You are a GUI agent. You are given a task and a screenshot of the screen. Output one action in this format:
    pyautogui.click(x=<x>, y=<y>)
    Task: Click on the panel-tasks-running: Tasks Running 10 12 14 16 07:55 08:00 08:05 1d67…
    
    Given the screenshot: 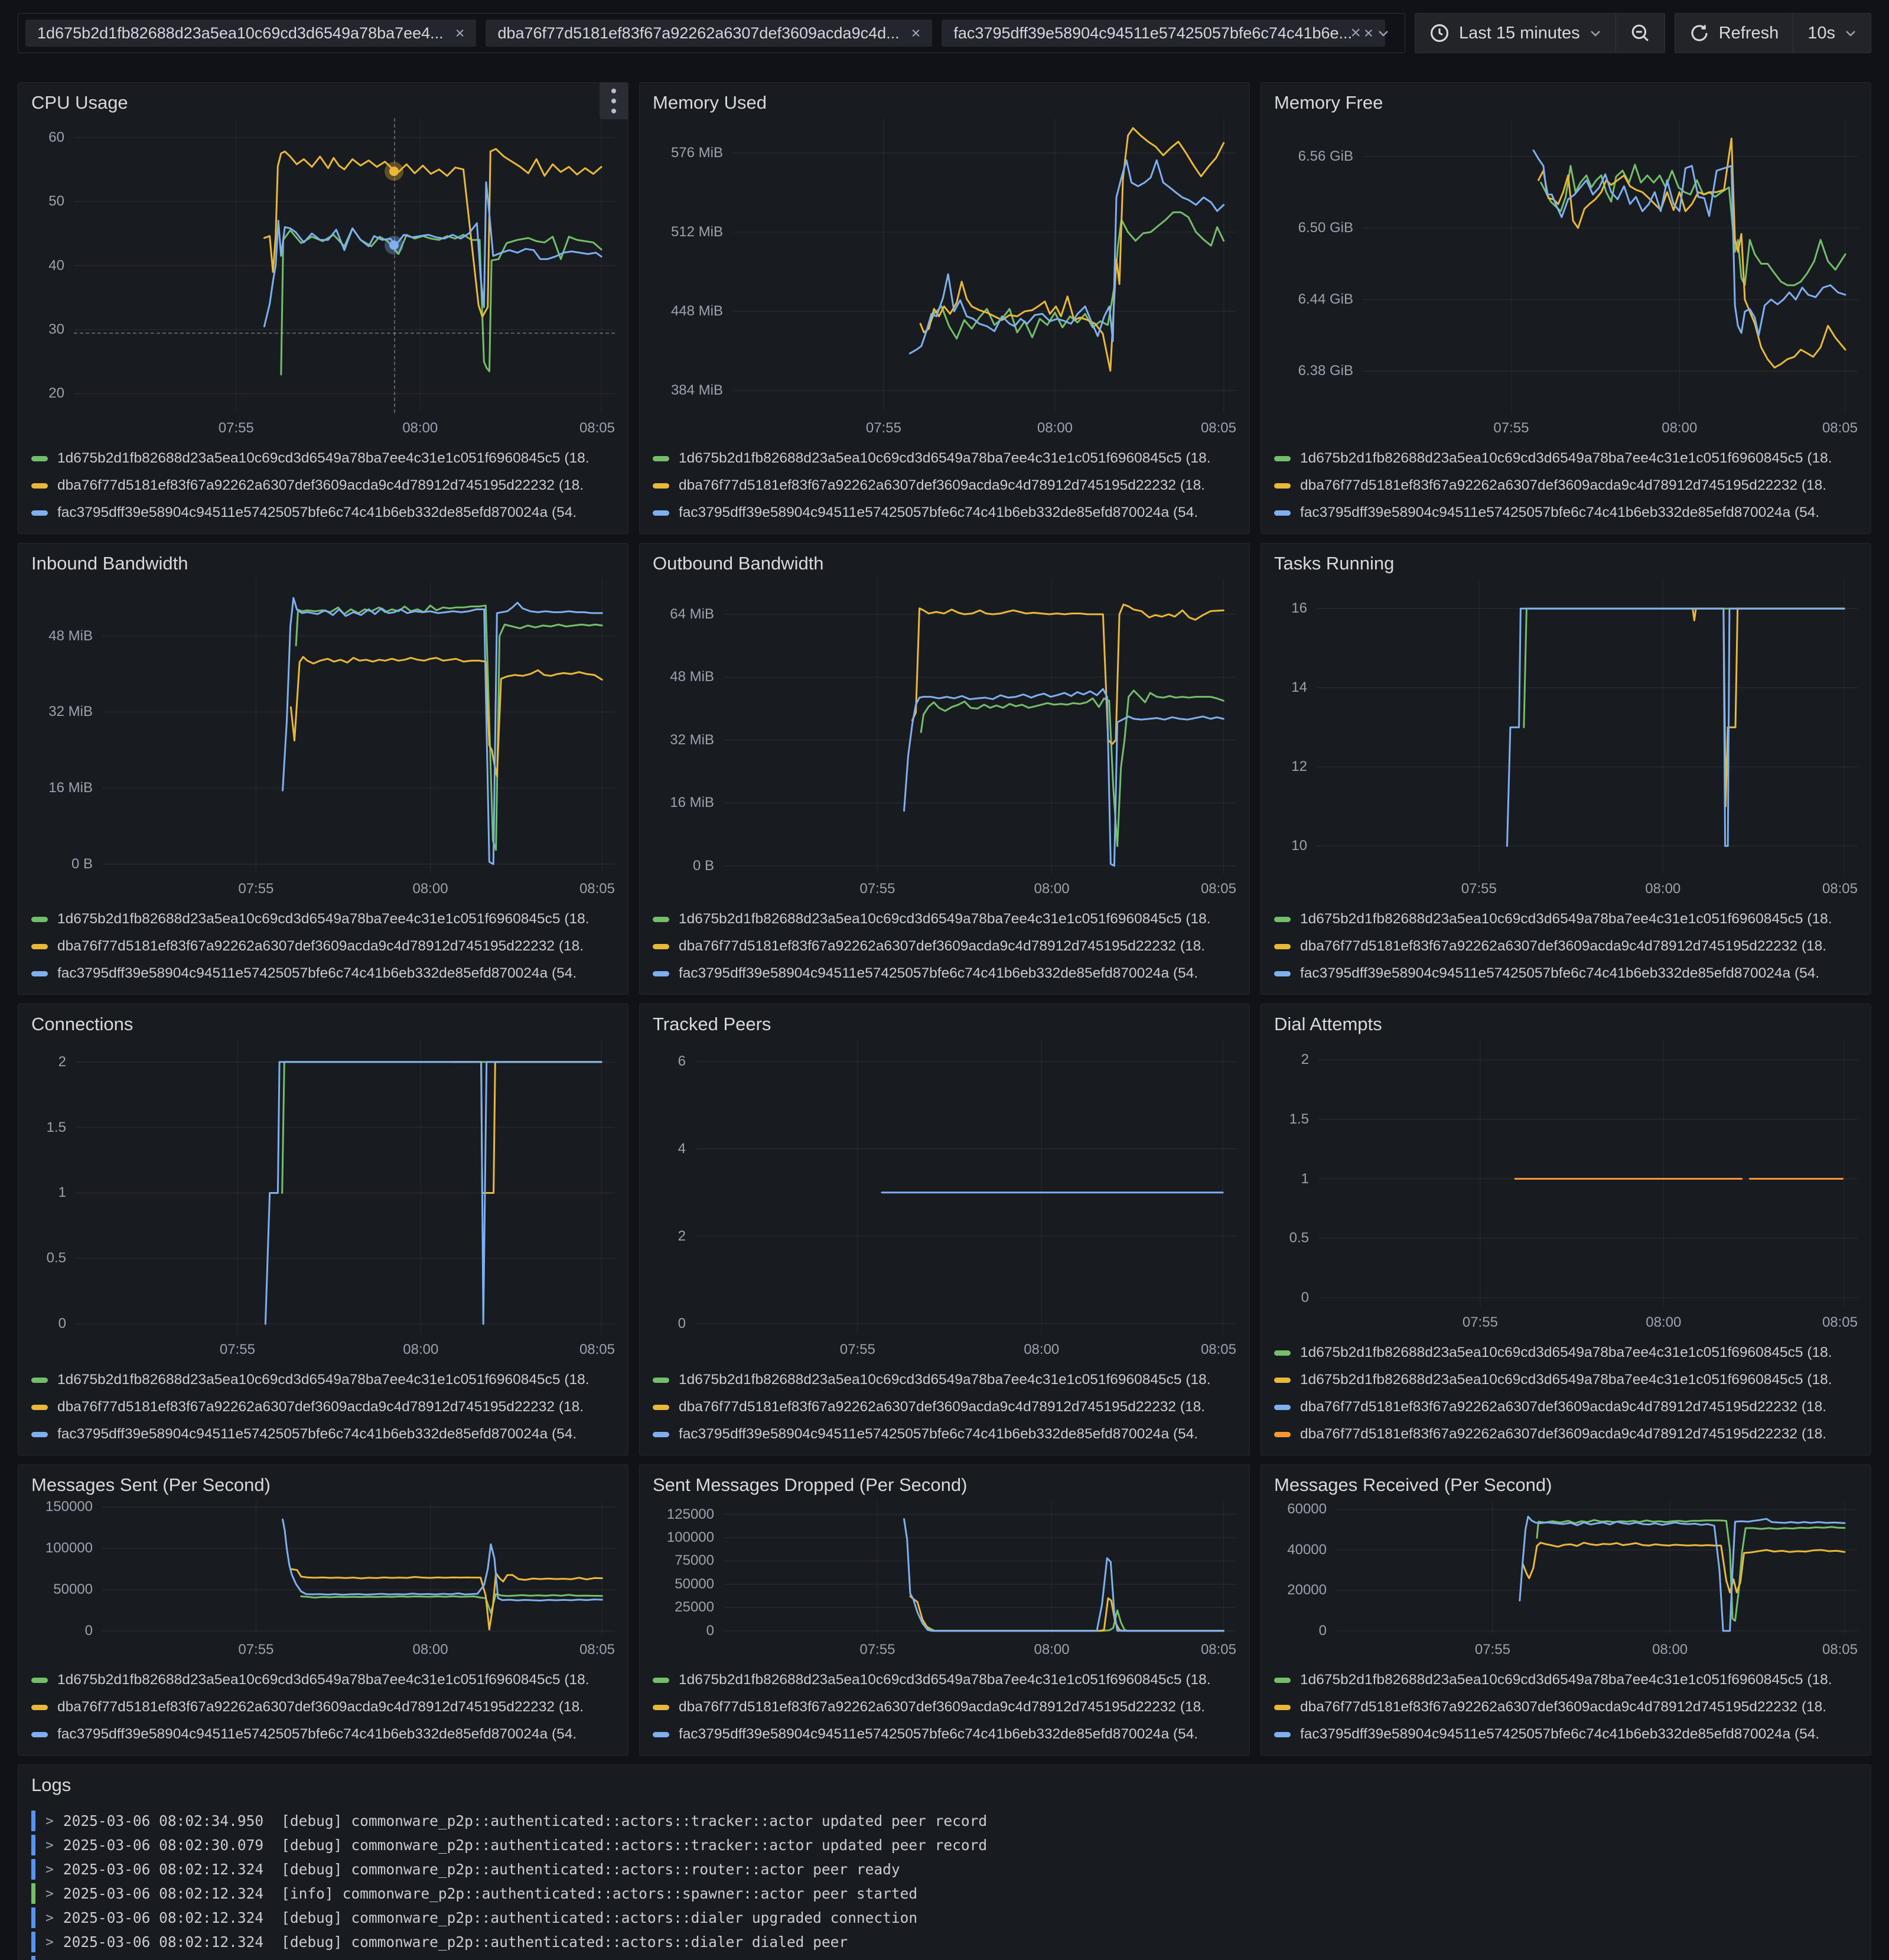 What is the action you would take?
    pyautogui.click(x=1566, y=769)
    